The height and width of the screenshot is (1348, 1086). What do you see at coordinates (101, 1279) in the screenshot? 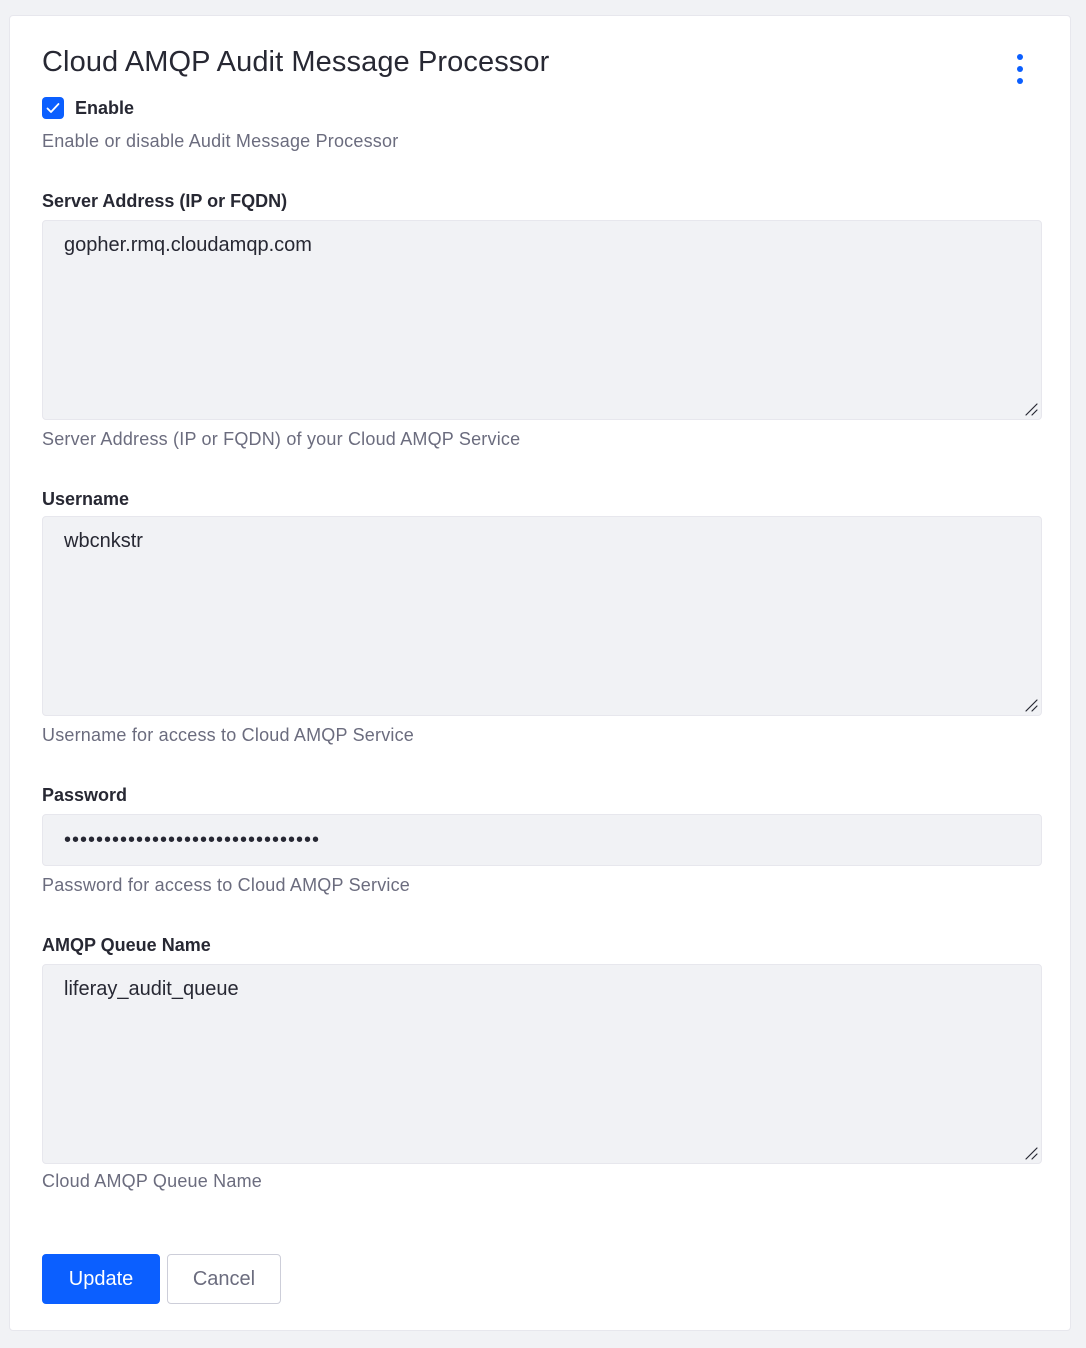
I see `update-button: Update` at bounding box center [101, 1279].